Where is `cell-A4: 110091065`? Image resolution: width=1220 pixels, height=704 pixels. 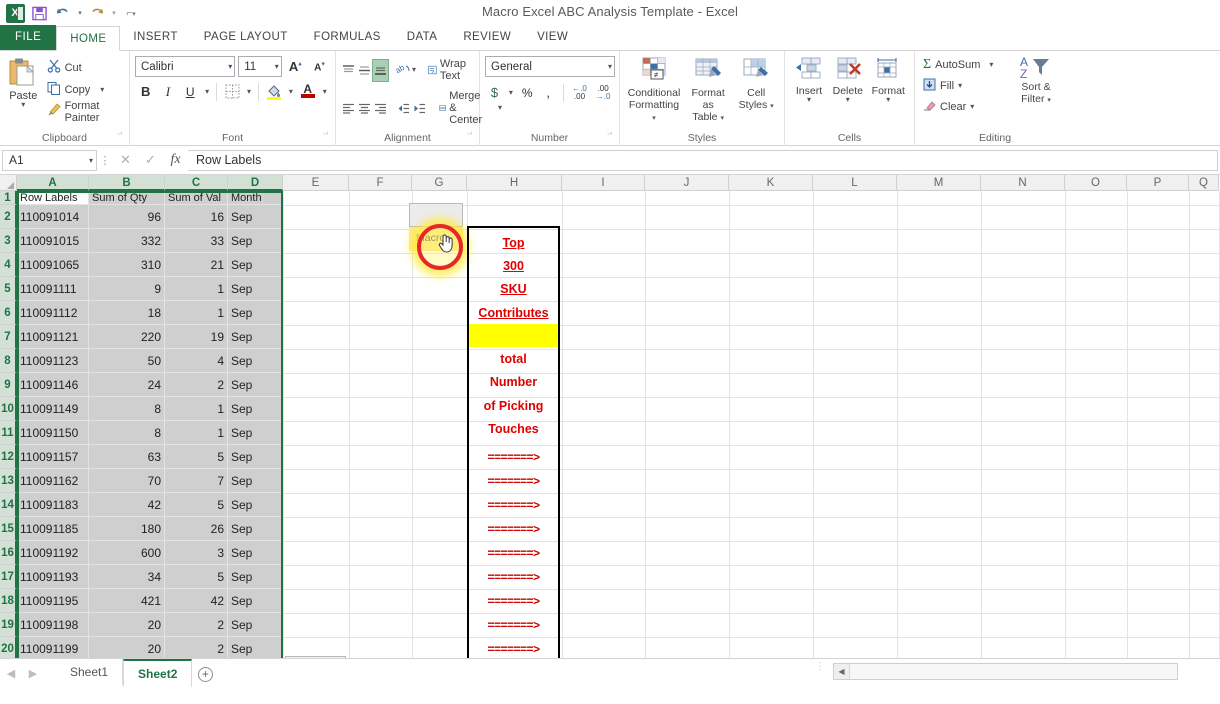
cell-A4: 110091065 is located at coordinates (53, 265).